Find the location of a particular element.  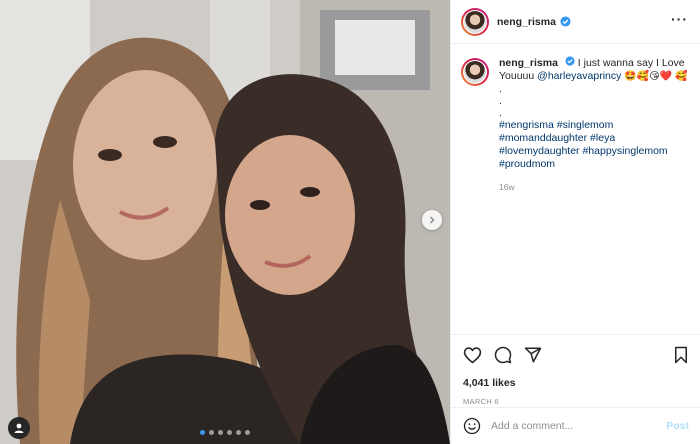

carousel-next-button is located at coordinates (432, 220).